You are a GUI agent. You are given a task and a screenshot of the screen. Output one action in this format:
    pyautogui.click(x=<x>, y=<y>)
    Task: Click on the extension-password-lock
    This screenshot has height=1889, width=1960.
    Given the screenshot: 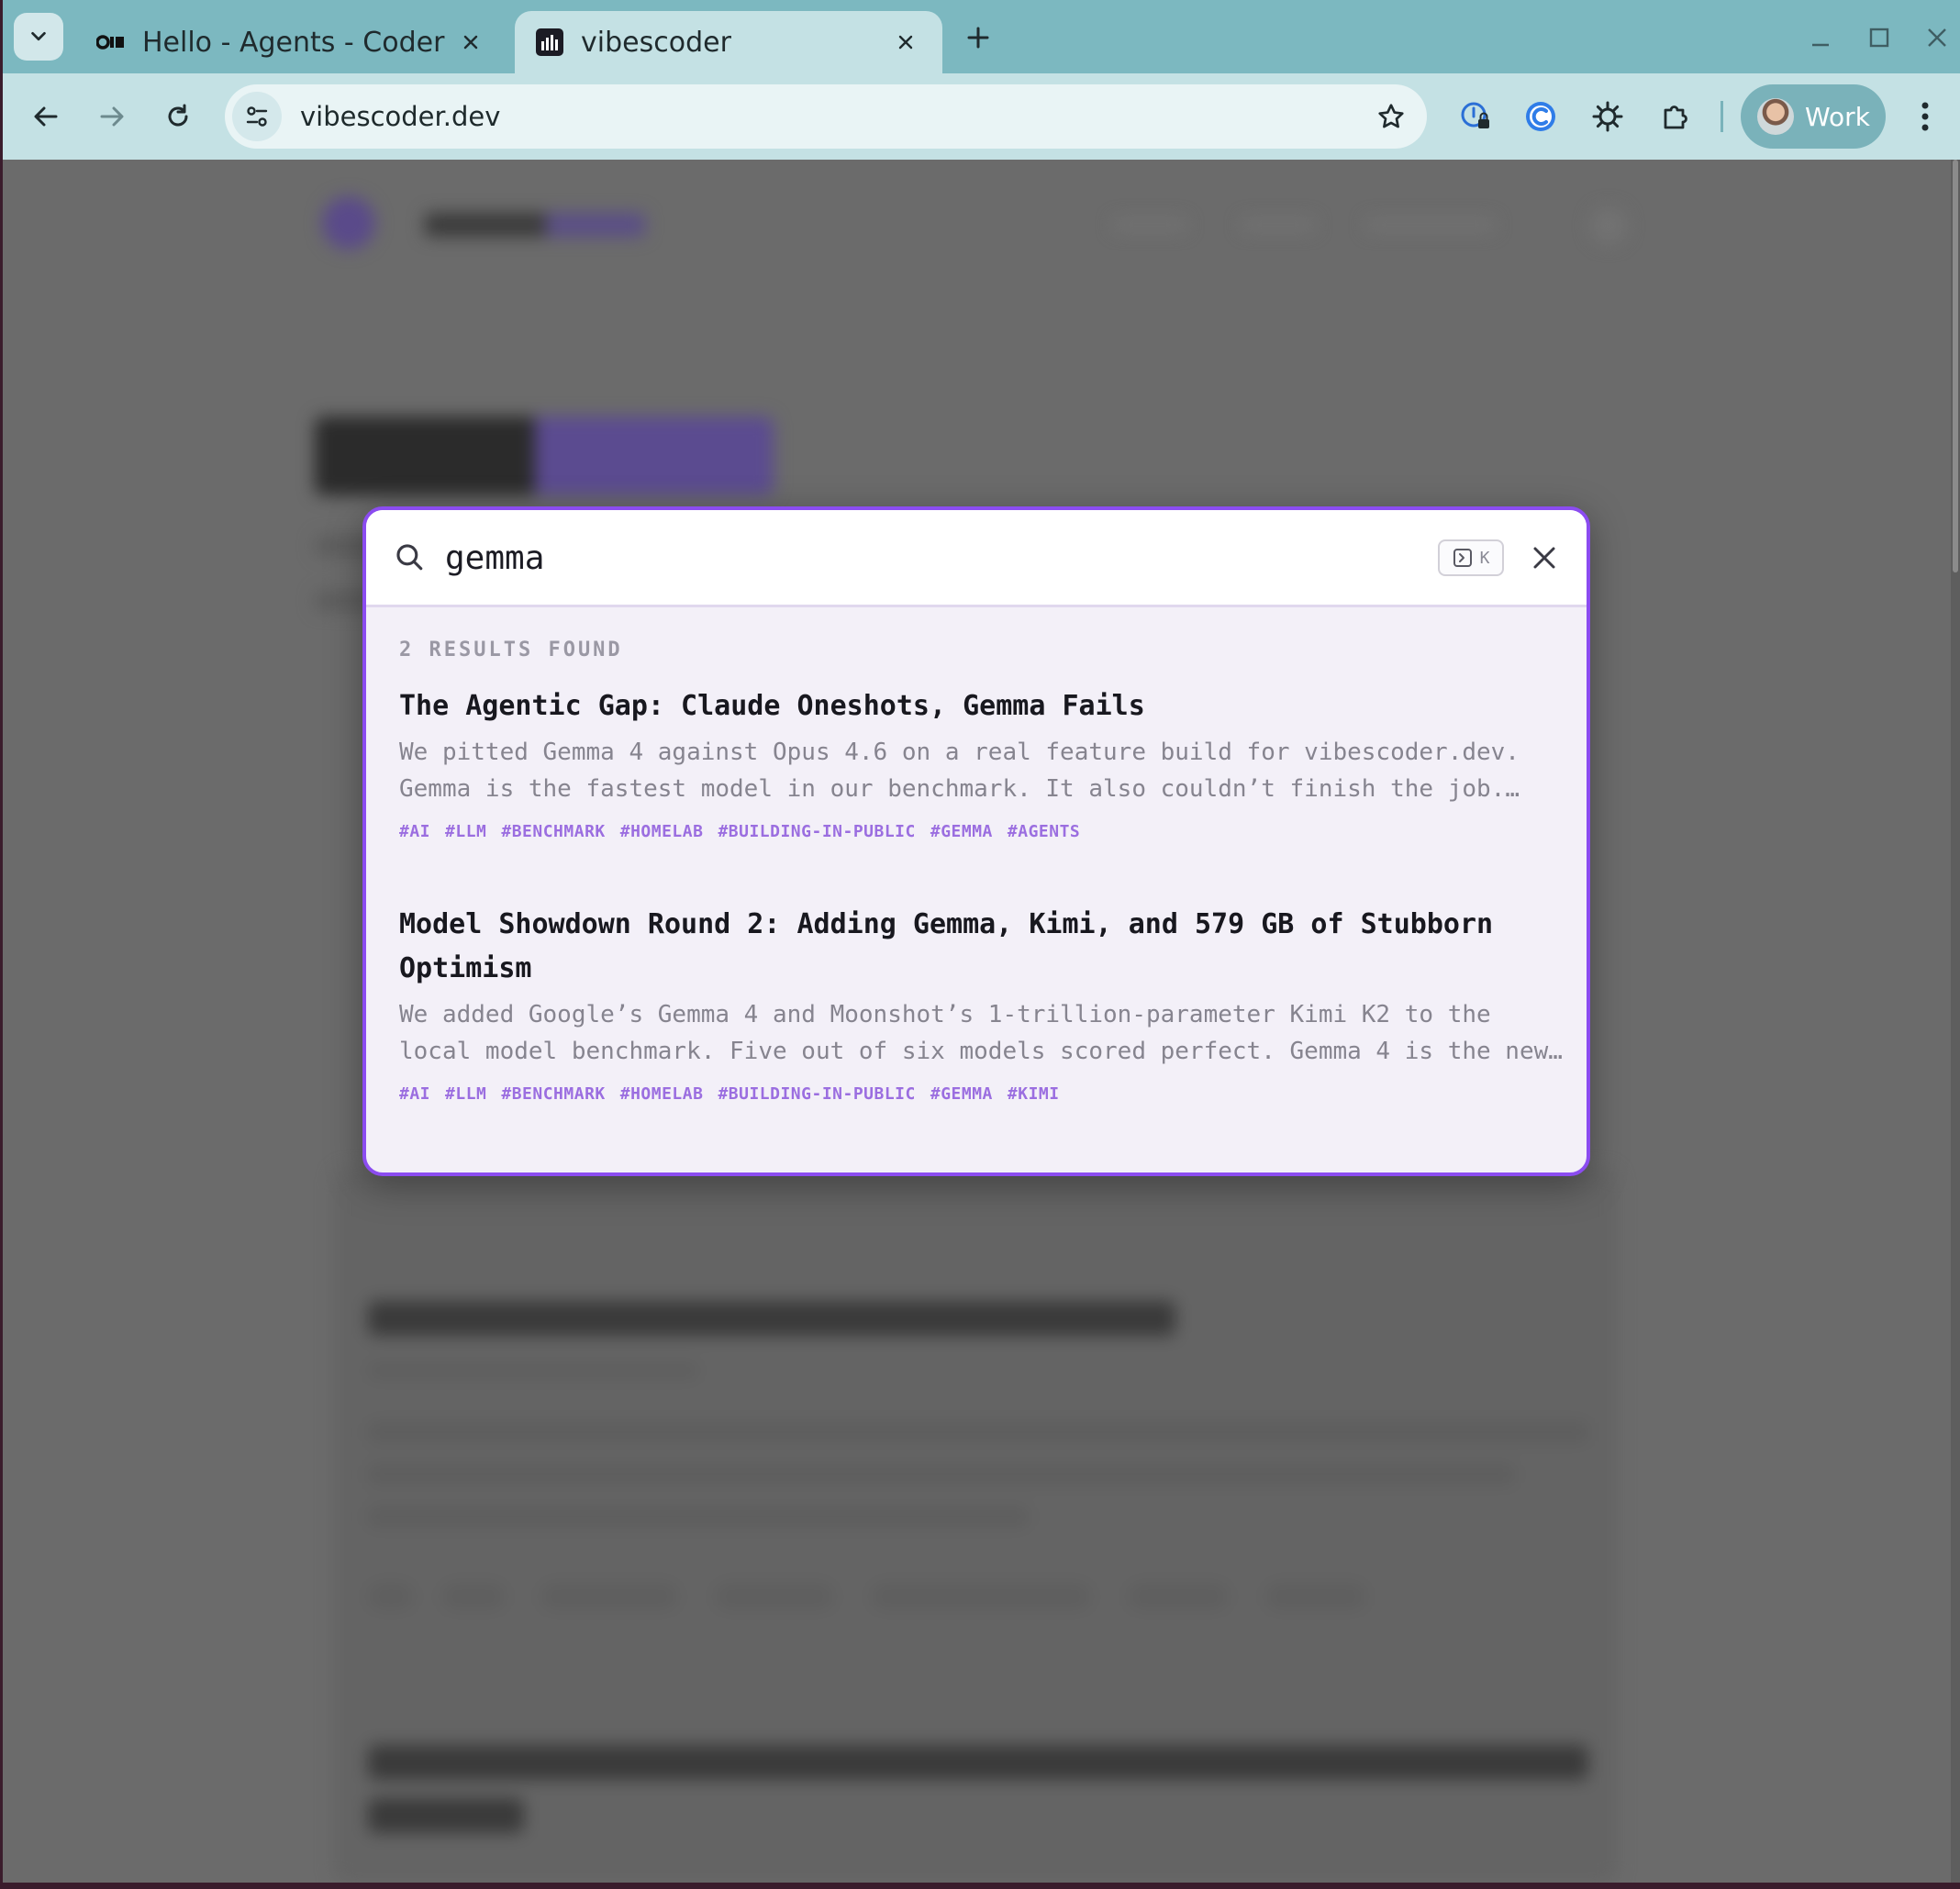 What is the action you would take?
    pyautogui.click(x=1475, y=117)
    